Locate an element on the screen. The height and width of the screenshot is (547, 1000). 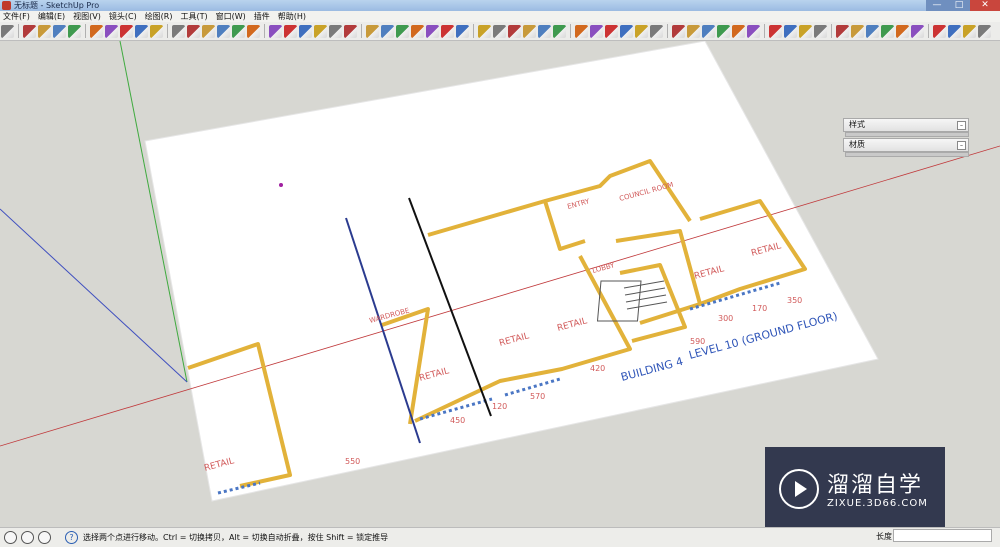
materials-panel-toggle: – is located at coordinates (961, 145).